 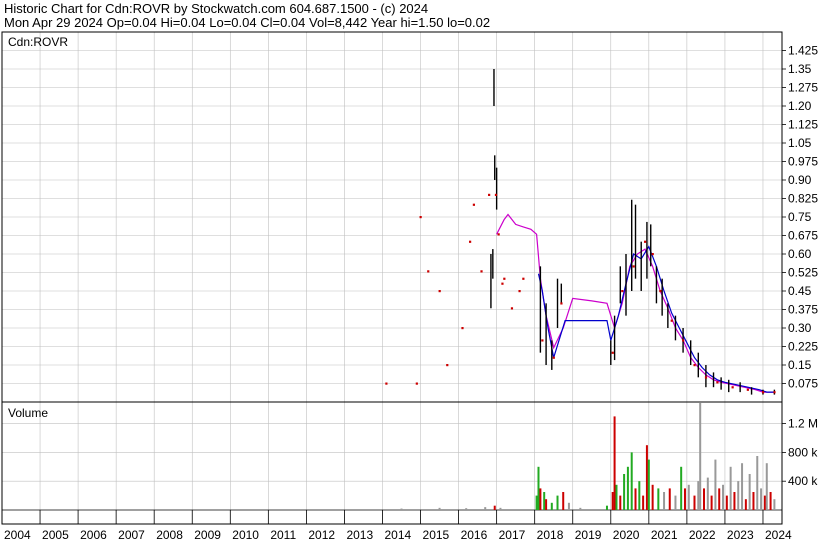 I want to click on volume-tick-label: 400 k, so click(x=803, y=481).